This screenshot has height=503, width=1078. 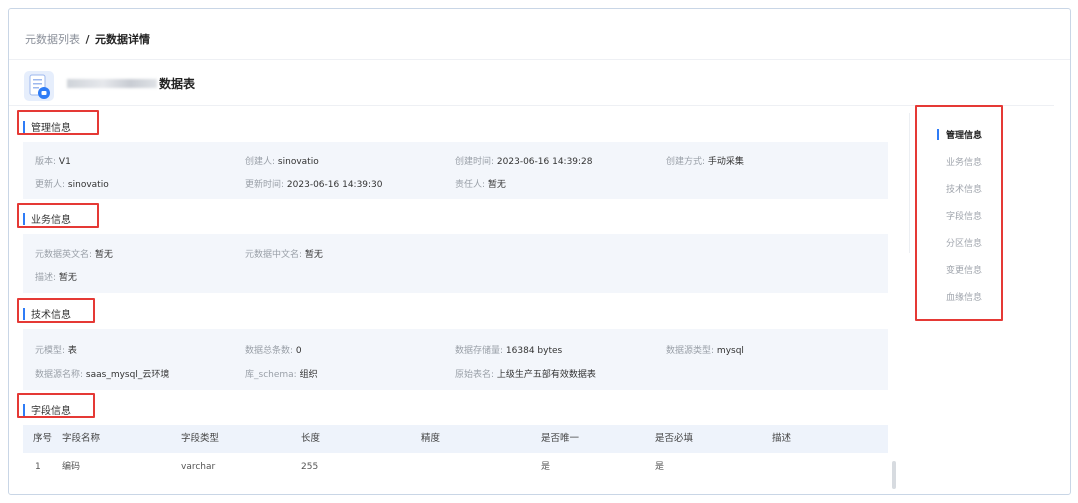 What do you see at coordinates (546, 467) in the screenshot?
I see `cell-unique: 是` at bounding box center [546, 467].